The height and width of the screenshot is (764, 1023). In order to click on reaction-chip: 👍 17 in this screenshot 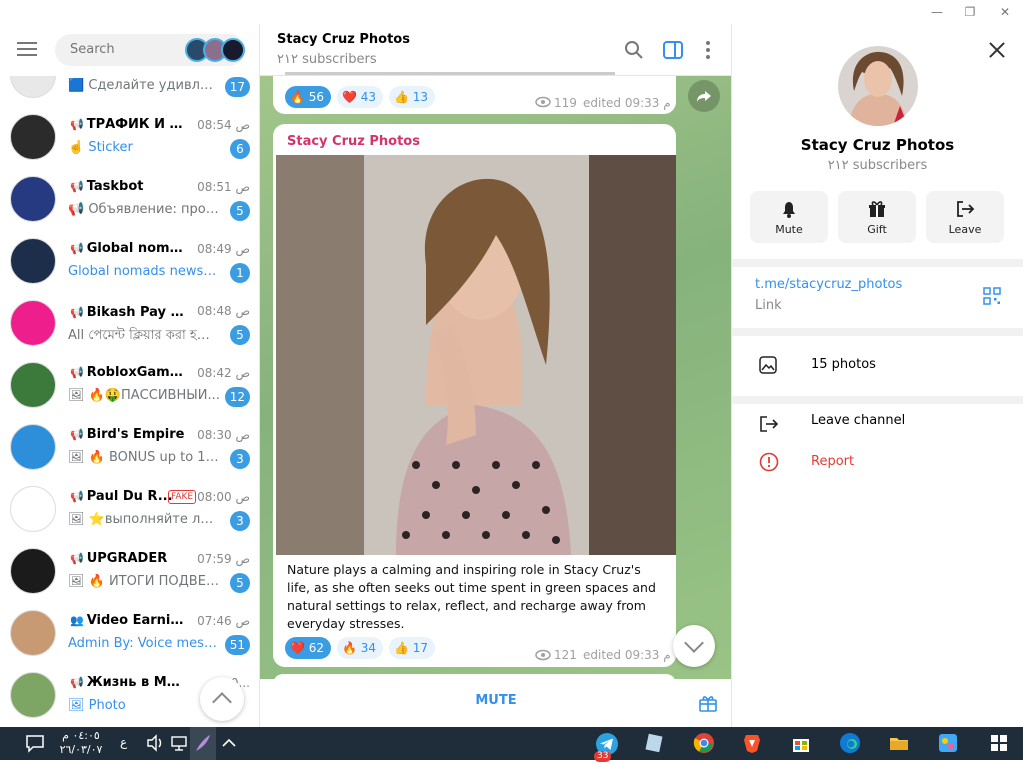, I will do `click(412, 648)`.